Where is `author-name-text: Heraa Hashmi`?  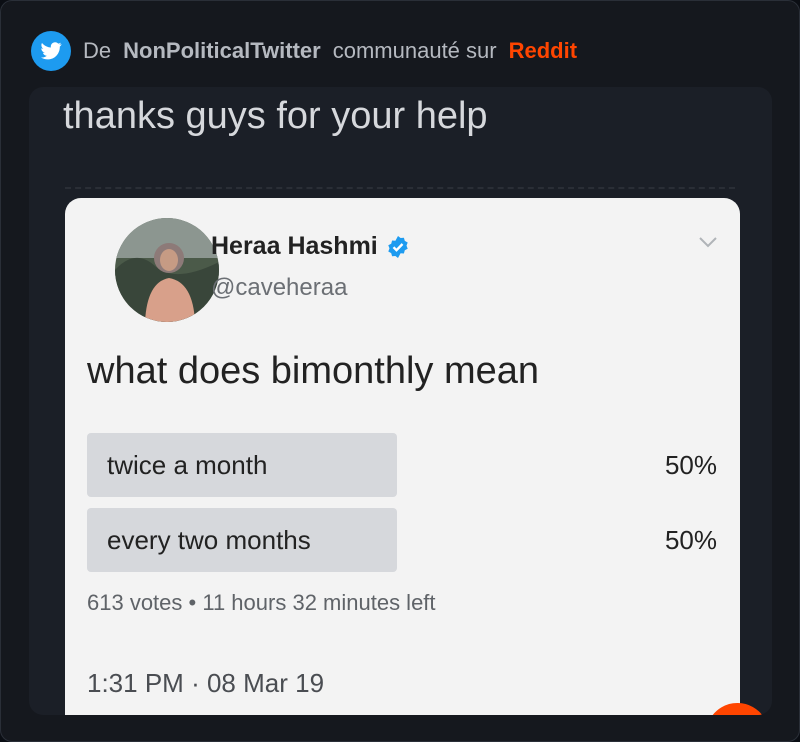 author-name-text: Heraa Hashmi is located at coordinates (294, 246).